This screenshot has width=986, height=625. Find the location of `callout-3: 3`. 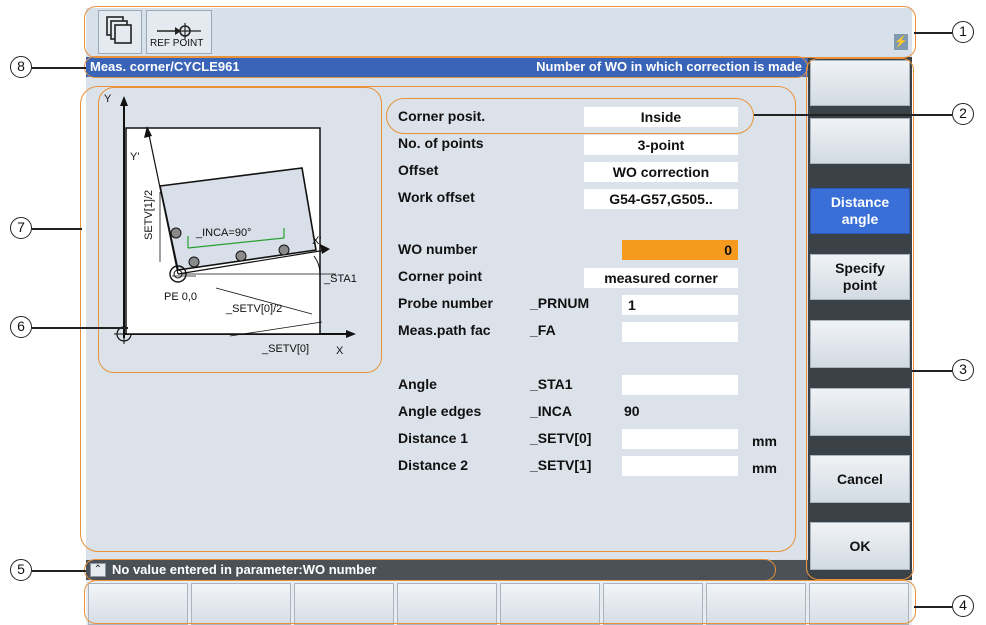

callout-3: 3 is located at coordinates (963, 370).